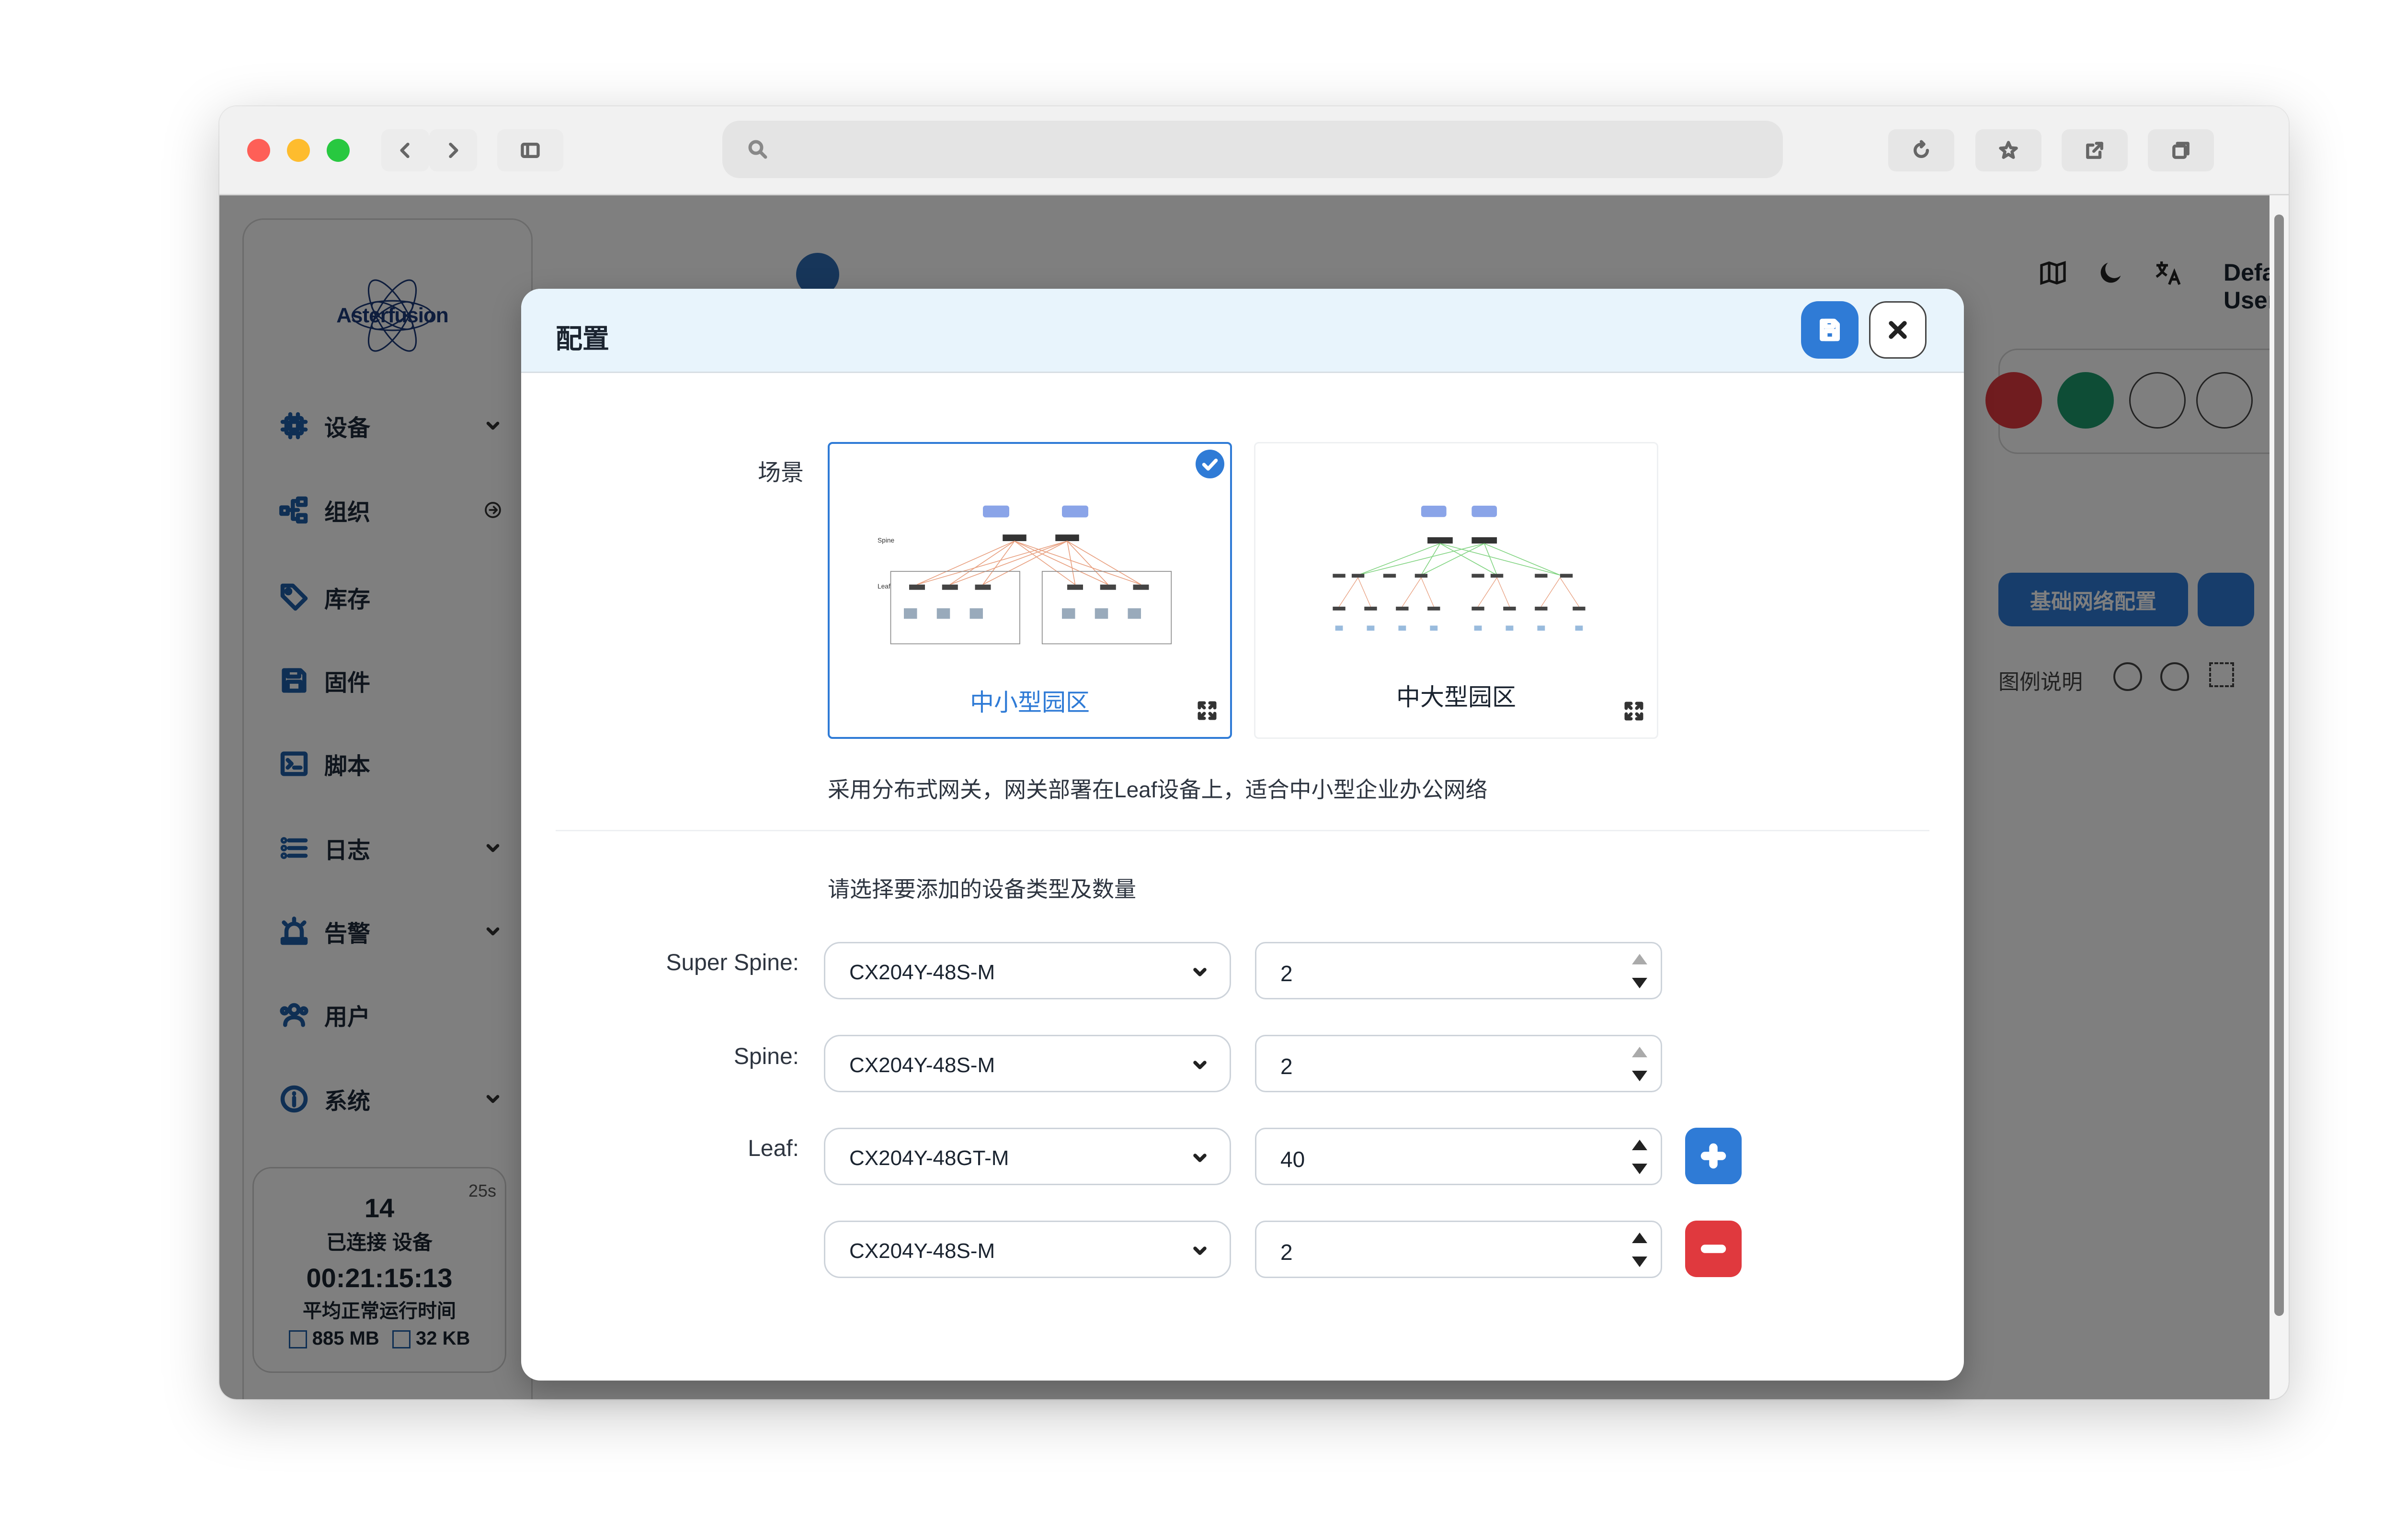 The image size is (2395, 1540). I want to click on scrollbar-thumb, so click(2279, 765).